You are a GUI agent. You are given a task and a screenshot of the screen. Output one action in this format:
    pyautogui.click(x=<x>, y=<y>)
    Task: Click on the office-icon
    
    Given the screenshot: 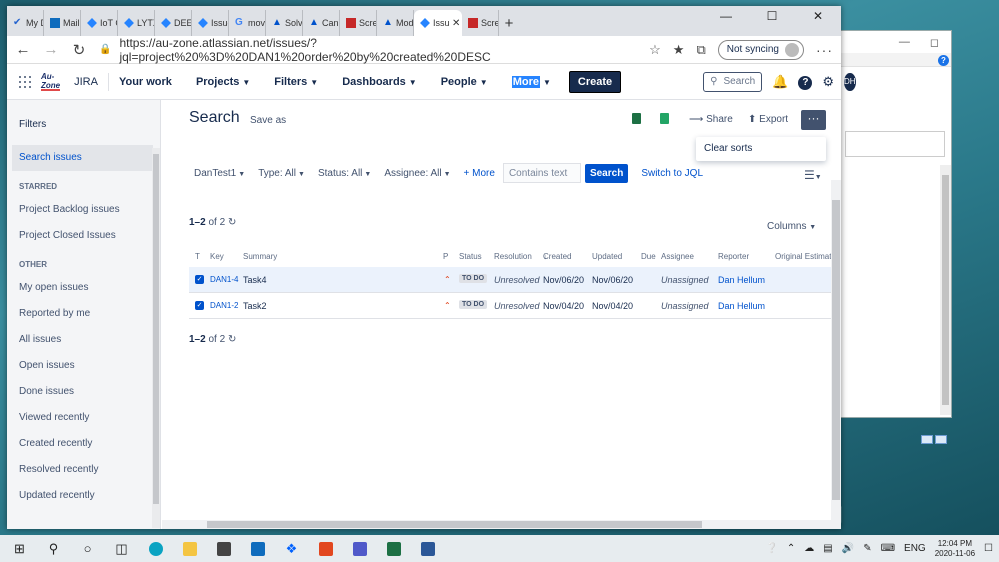 What is the action you would take?
    pyautogui.click(x=325, y=548)
    